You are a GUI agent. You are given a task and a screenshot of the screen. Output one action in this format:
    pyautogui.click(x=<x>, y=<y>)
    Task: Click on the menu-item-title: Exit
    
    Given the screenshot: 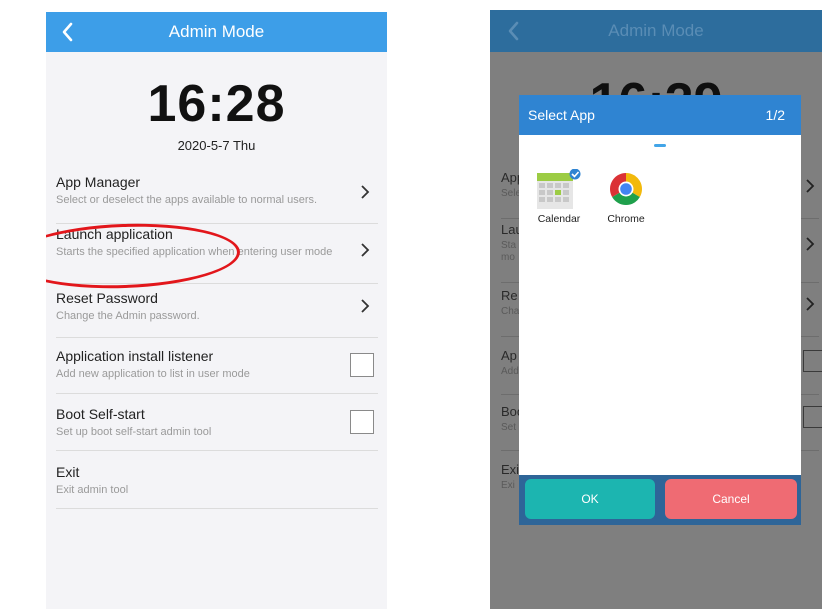 What is the action you would take?
    pyautogui.click(x=68, y=472)
    